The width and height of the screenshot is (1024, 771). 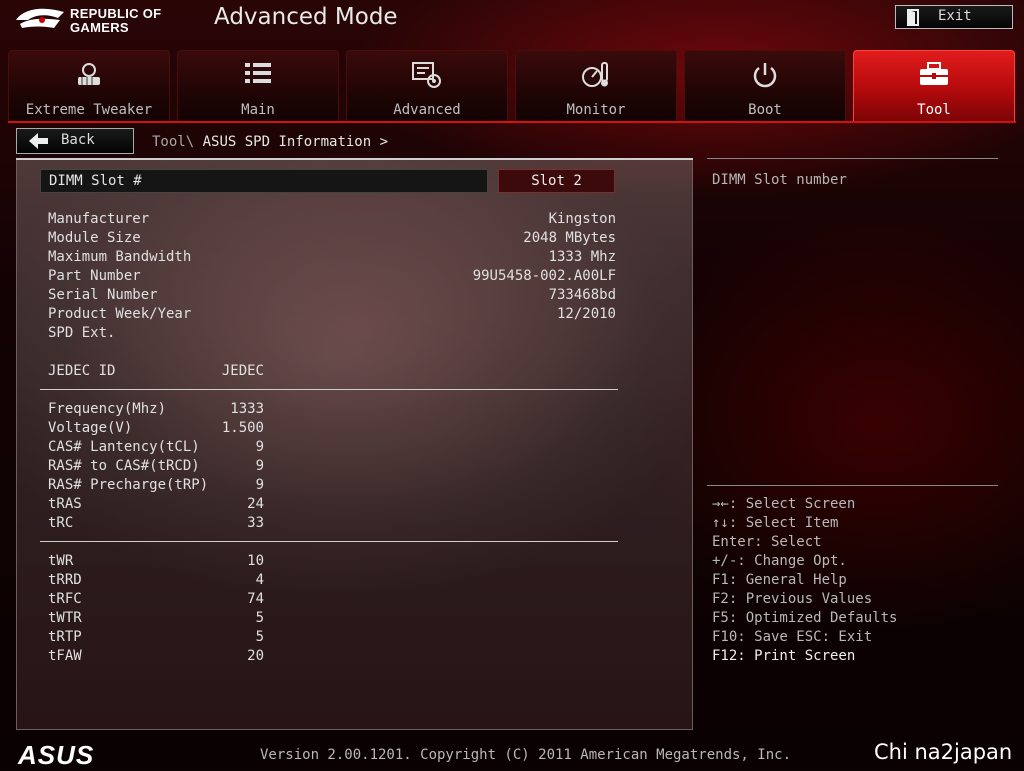 I want to click on timing-value: 74, so click(x=255, y=599).